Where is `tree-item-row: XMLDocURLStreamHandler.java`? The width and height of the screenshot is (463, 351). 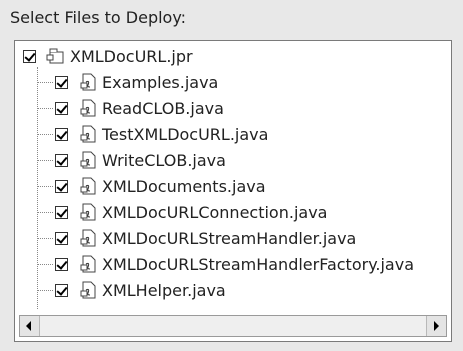 tree-item-row: XMLDocURLStreamHandler.java is located at coordinates (205, 238).